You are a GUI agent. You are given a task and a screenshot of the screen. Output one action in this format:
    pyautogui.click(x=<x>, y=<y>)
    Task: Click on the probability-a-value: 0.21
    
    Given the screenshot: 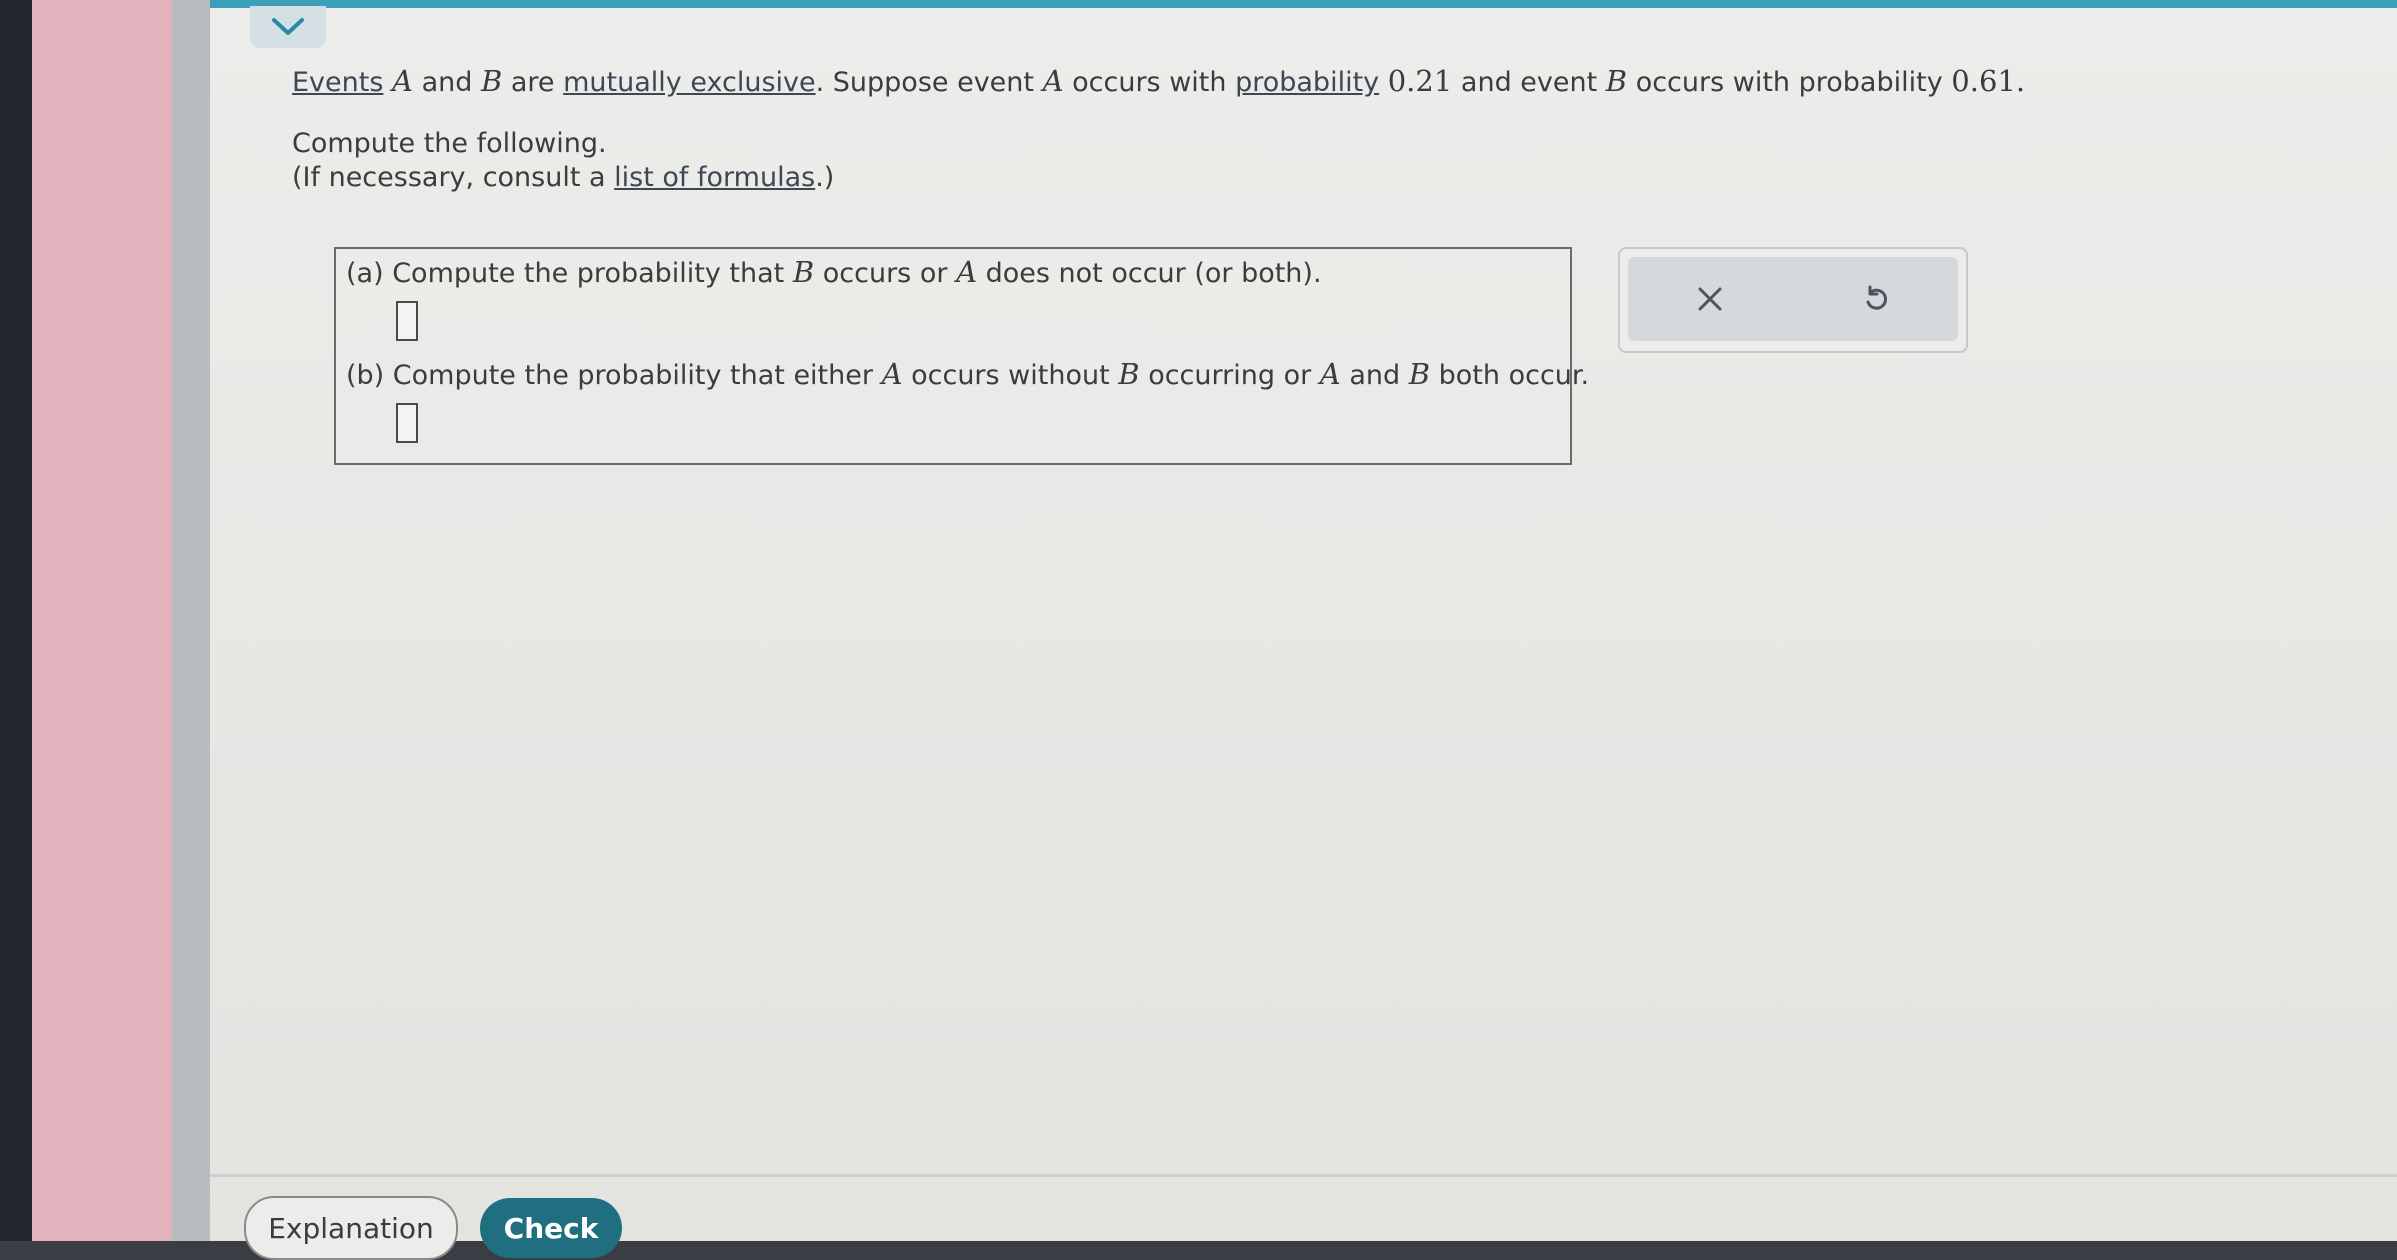 What is the action you would take?
    pyautogui.click(x=1420, y=81)
    